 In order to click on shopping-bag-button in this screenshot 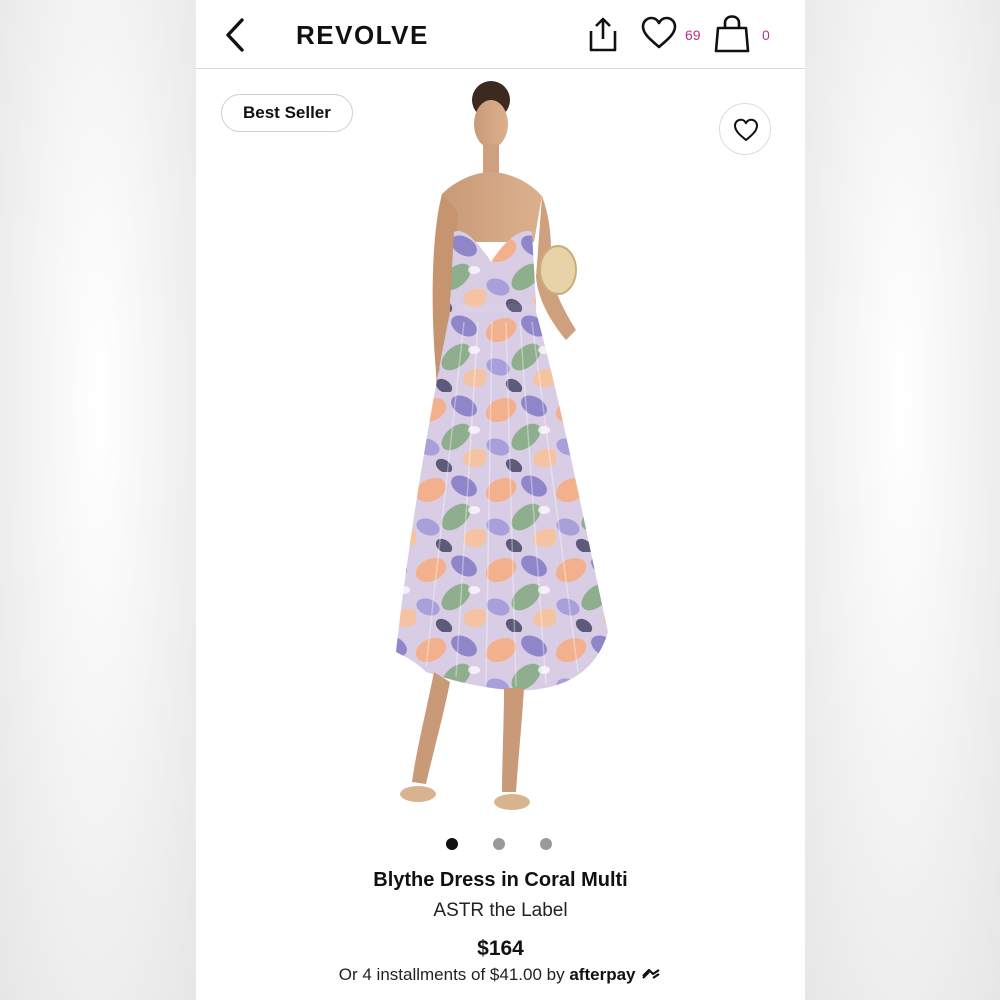, I will do `click(732, 34)`.